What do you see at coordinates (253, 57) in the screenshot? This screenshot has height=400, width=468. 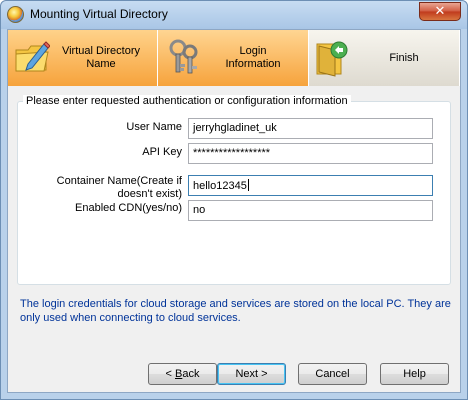 I see `step-label: Login Information` at bounding box center [253, 57].